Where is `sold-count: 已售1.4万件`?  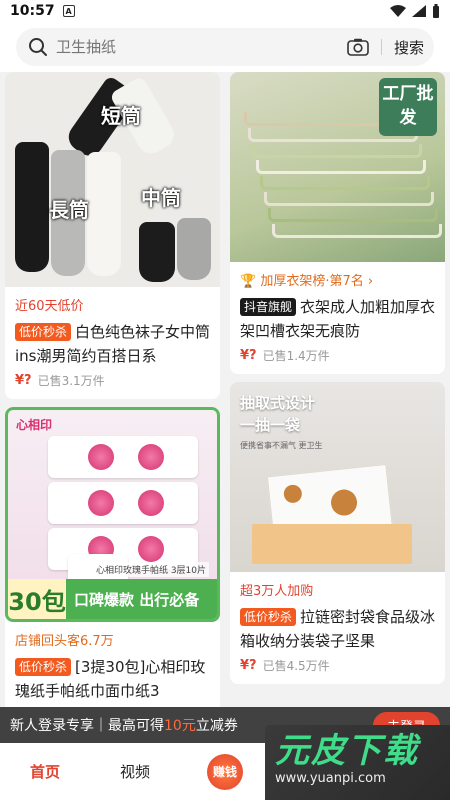 sold-count: 已售1.4万件 is located at coordinates (296, 356).